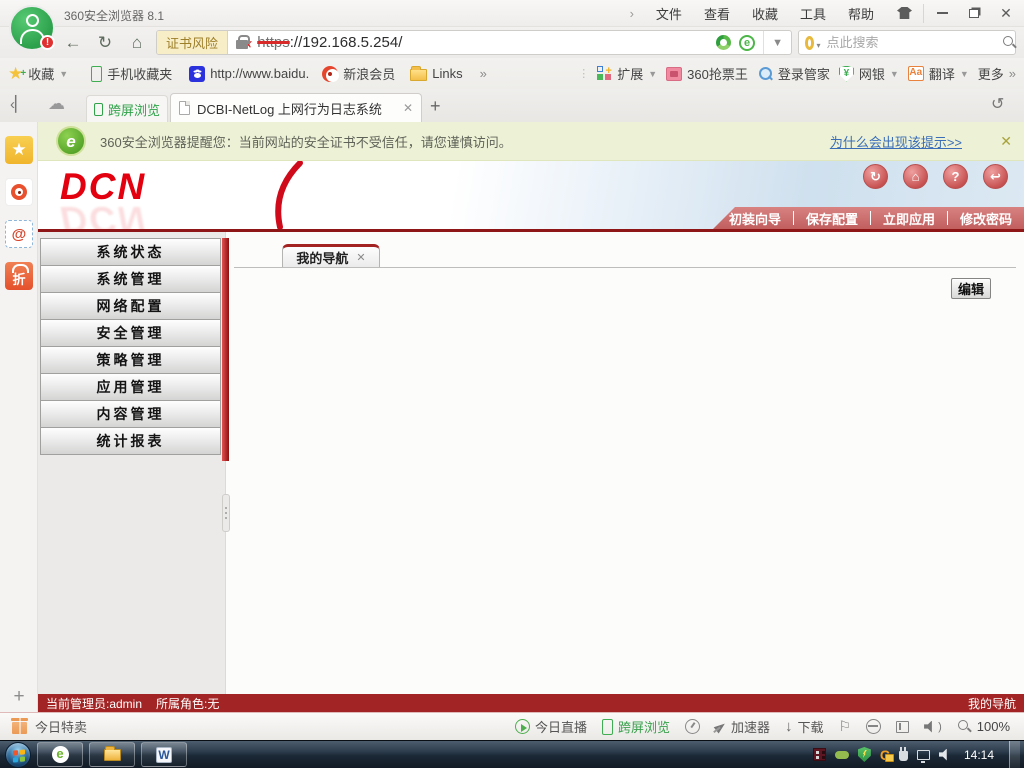 Image resolution: width=1024 pixels, height=768 pixels. I want to click on tab-label: DCBI-NetLog 上网行为日志系统, so click(289, 109).